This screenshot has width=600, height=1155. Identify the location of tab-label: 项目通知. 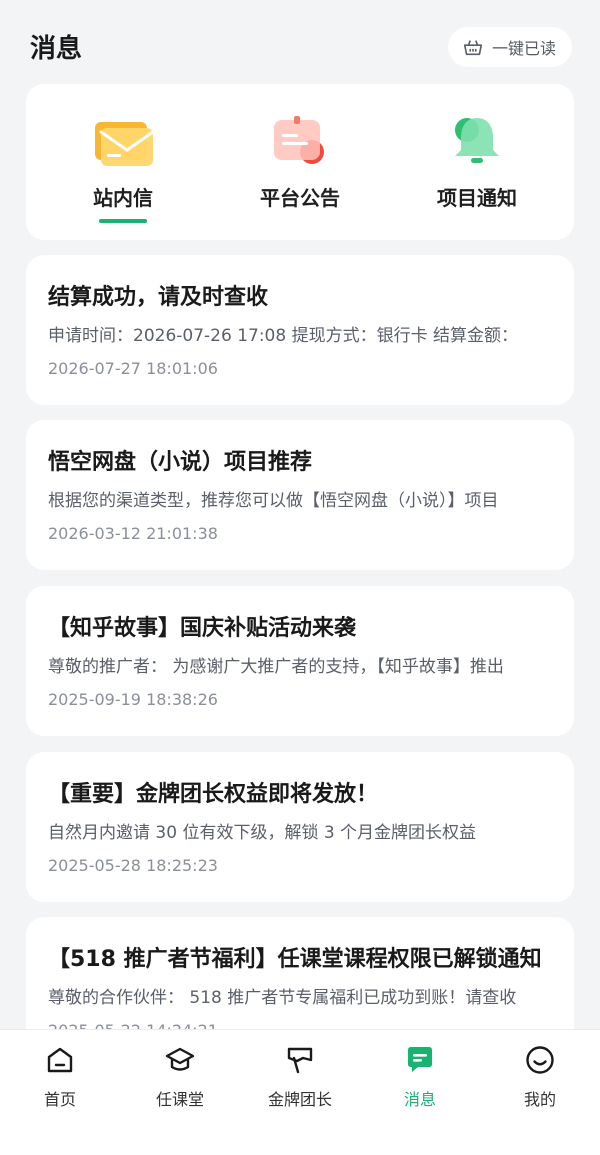
(477, 198).